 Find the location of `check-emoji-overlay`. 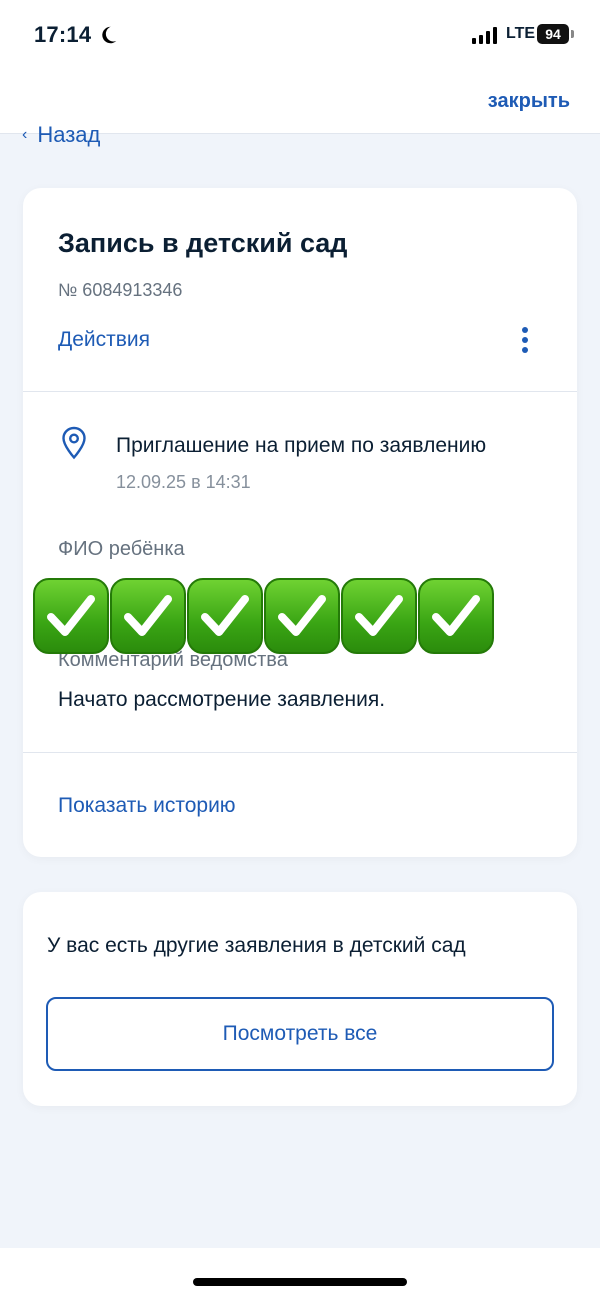

check-emoji-overlay is located at coordinates (263, 616).